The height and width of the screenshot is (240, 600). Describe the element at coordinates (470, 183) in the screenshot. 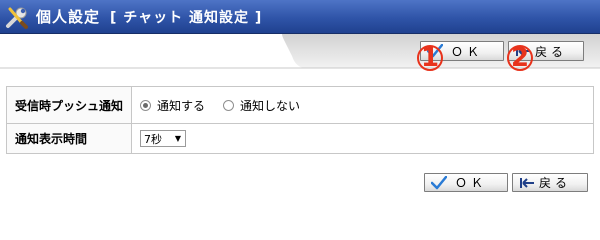

I see `footer-ok-button-label: ＯＫ` at that location.